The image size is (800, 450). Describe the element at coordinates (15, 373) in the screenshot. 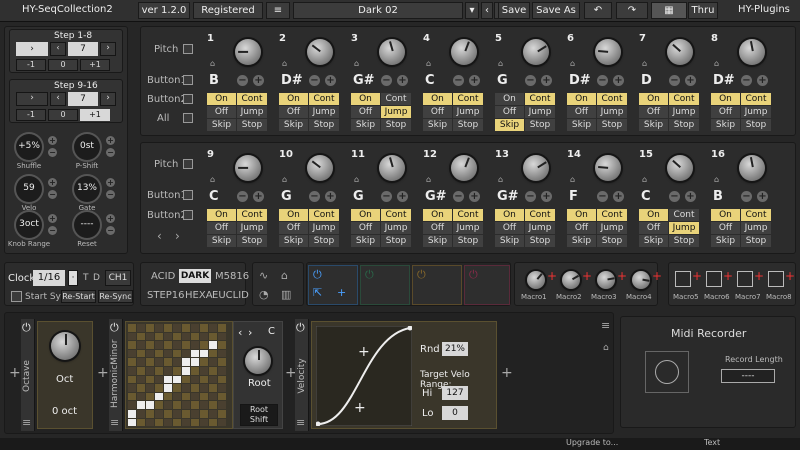

I see `add-device-left-icon: +` at that location.